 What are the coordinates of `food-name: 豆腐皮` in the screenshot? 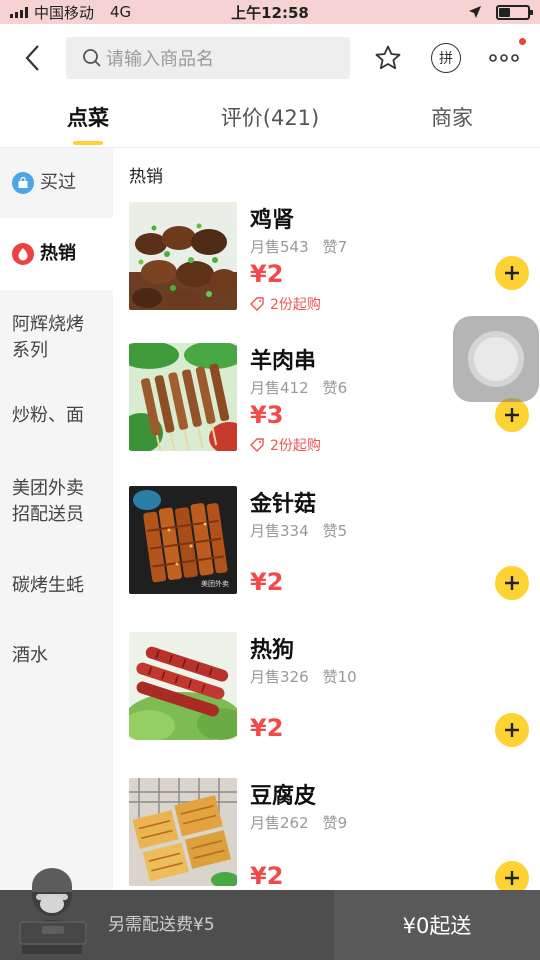 It's located at (283, 796).